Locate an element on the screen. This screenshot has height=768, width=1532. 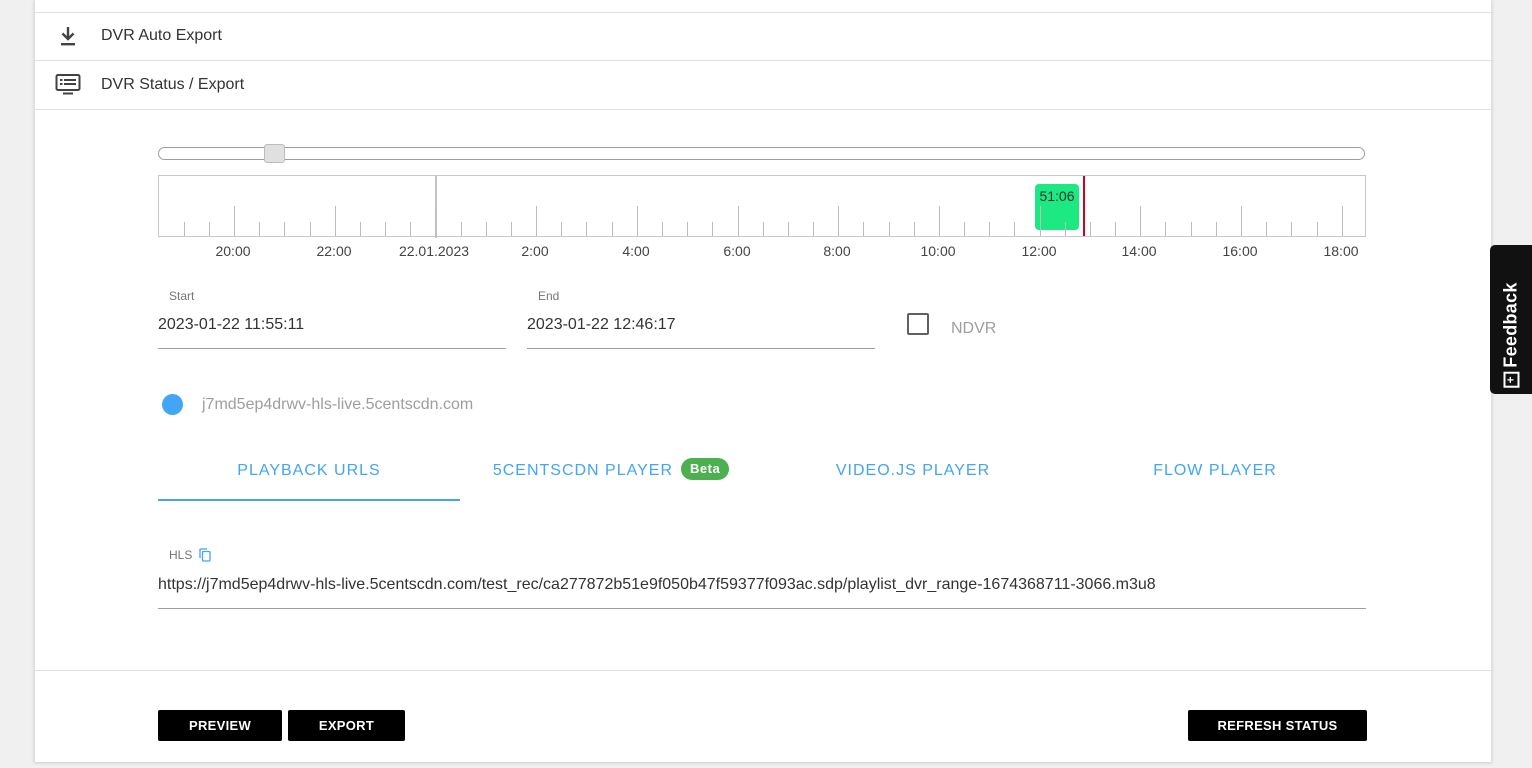
timeline-label: 6:00 is located at coordinates (737, 251).